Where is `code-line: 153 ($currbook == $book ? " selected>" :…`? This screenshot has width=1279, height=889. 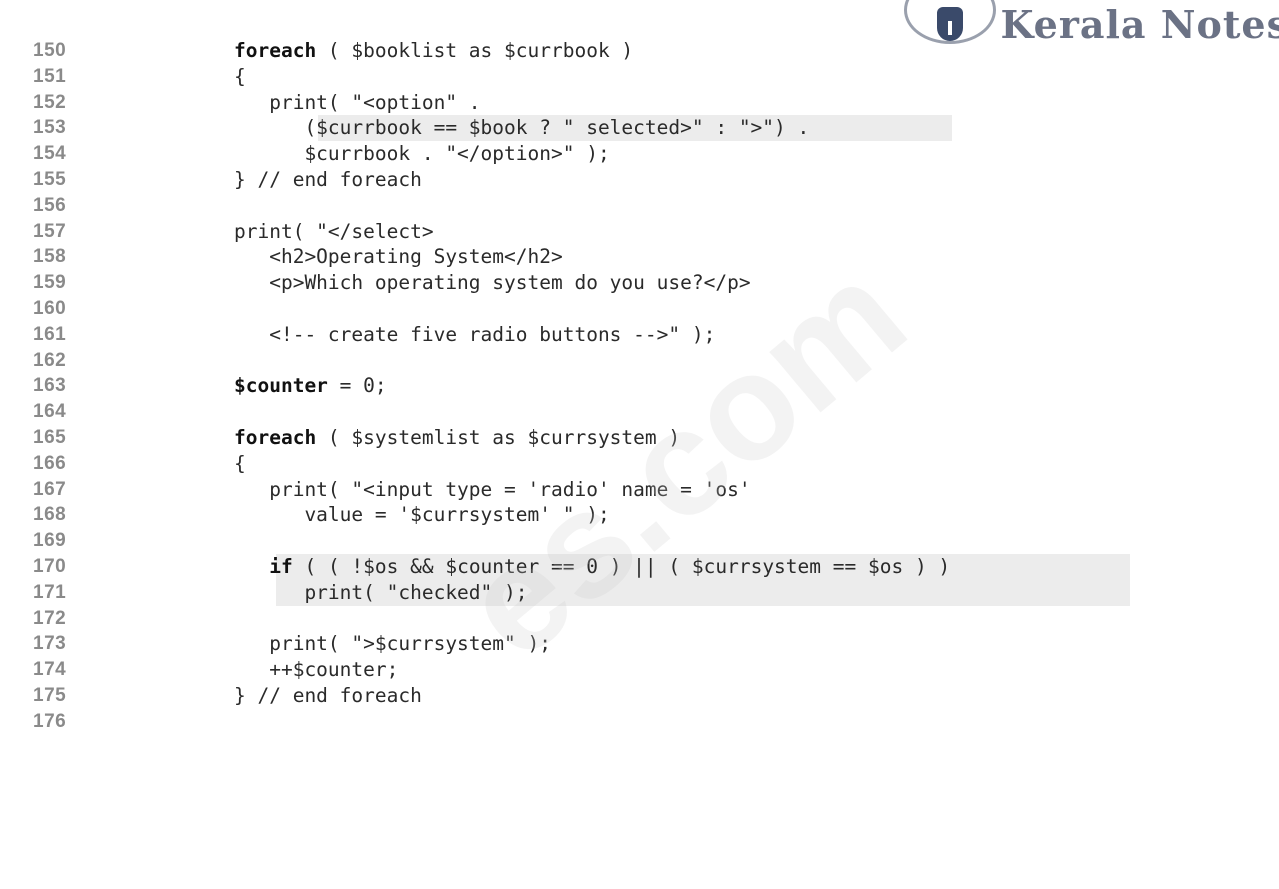 code-line: 153 ($currbook == $book ? " selected>" :… is located at coordinates (639, 128).